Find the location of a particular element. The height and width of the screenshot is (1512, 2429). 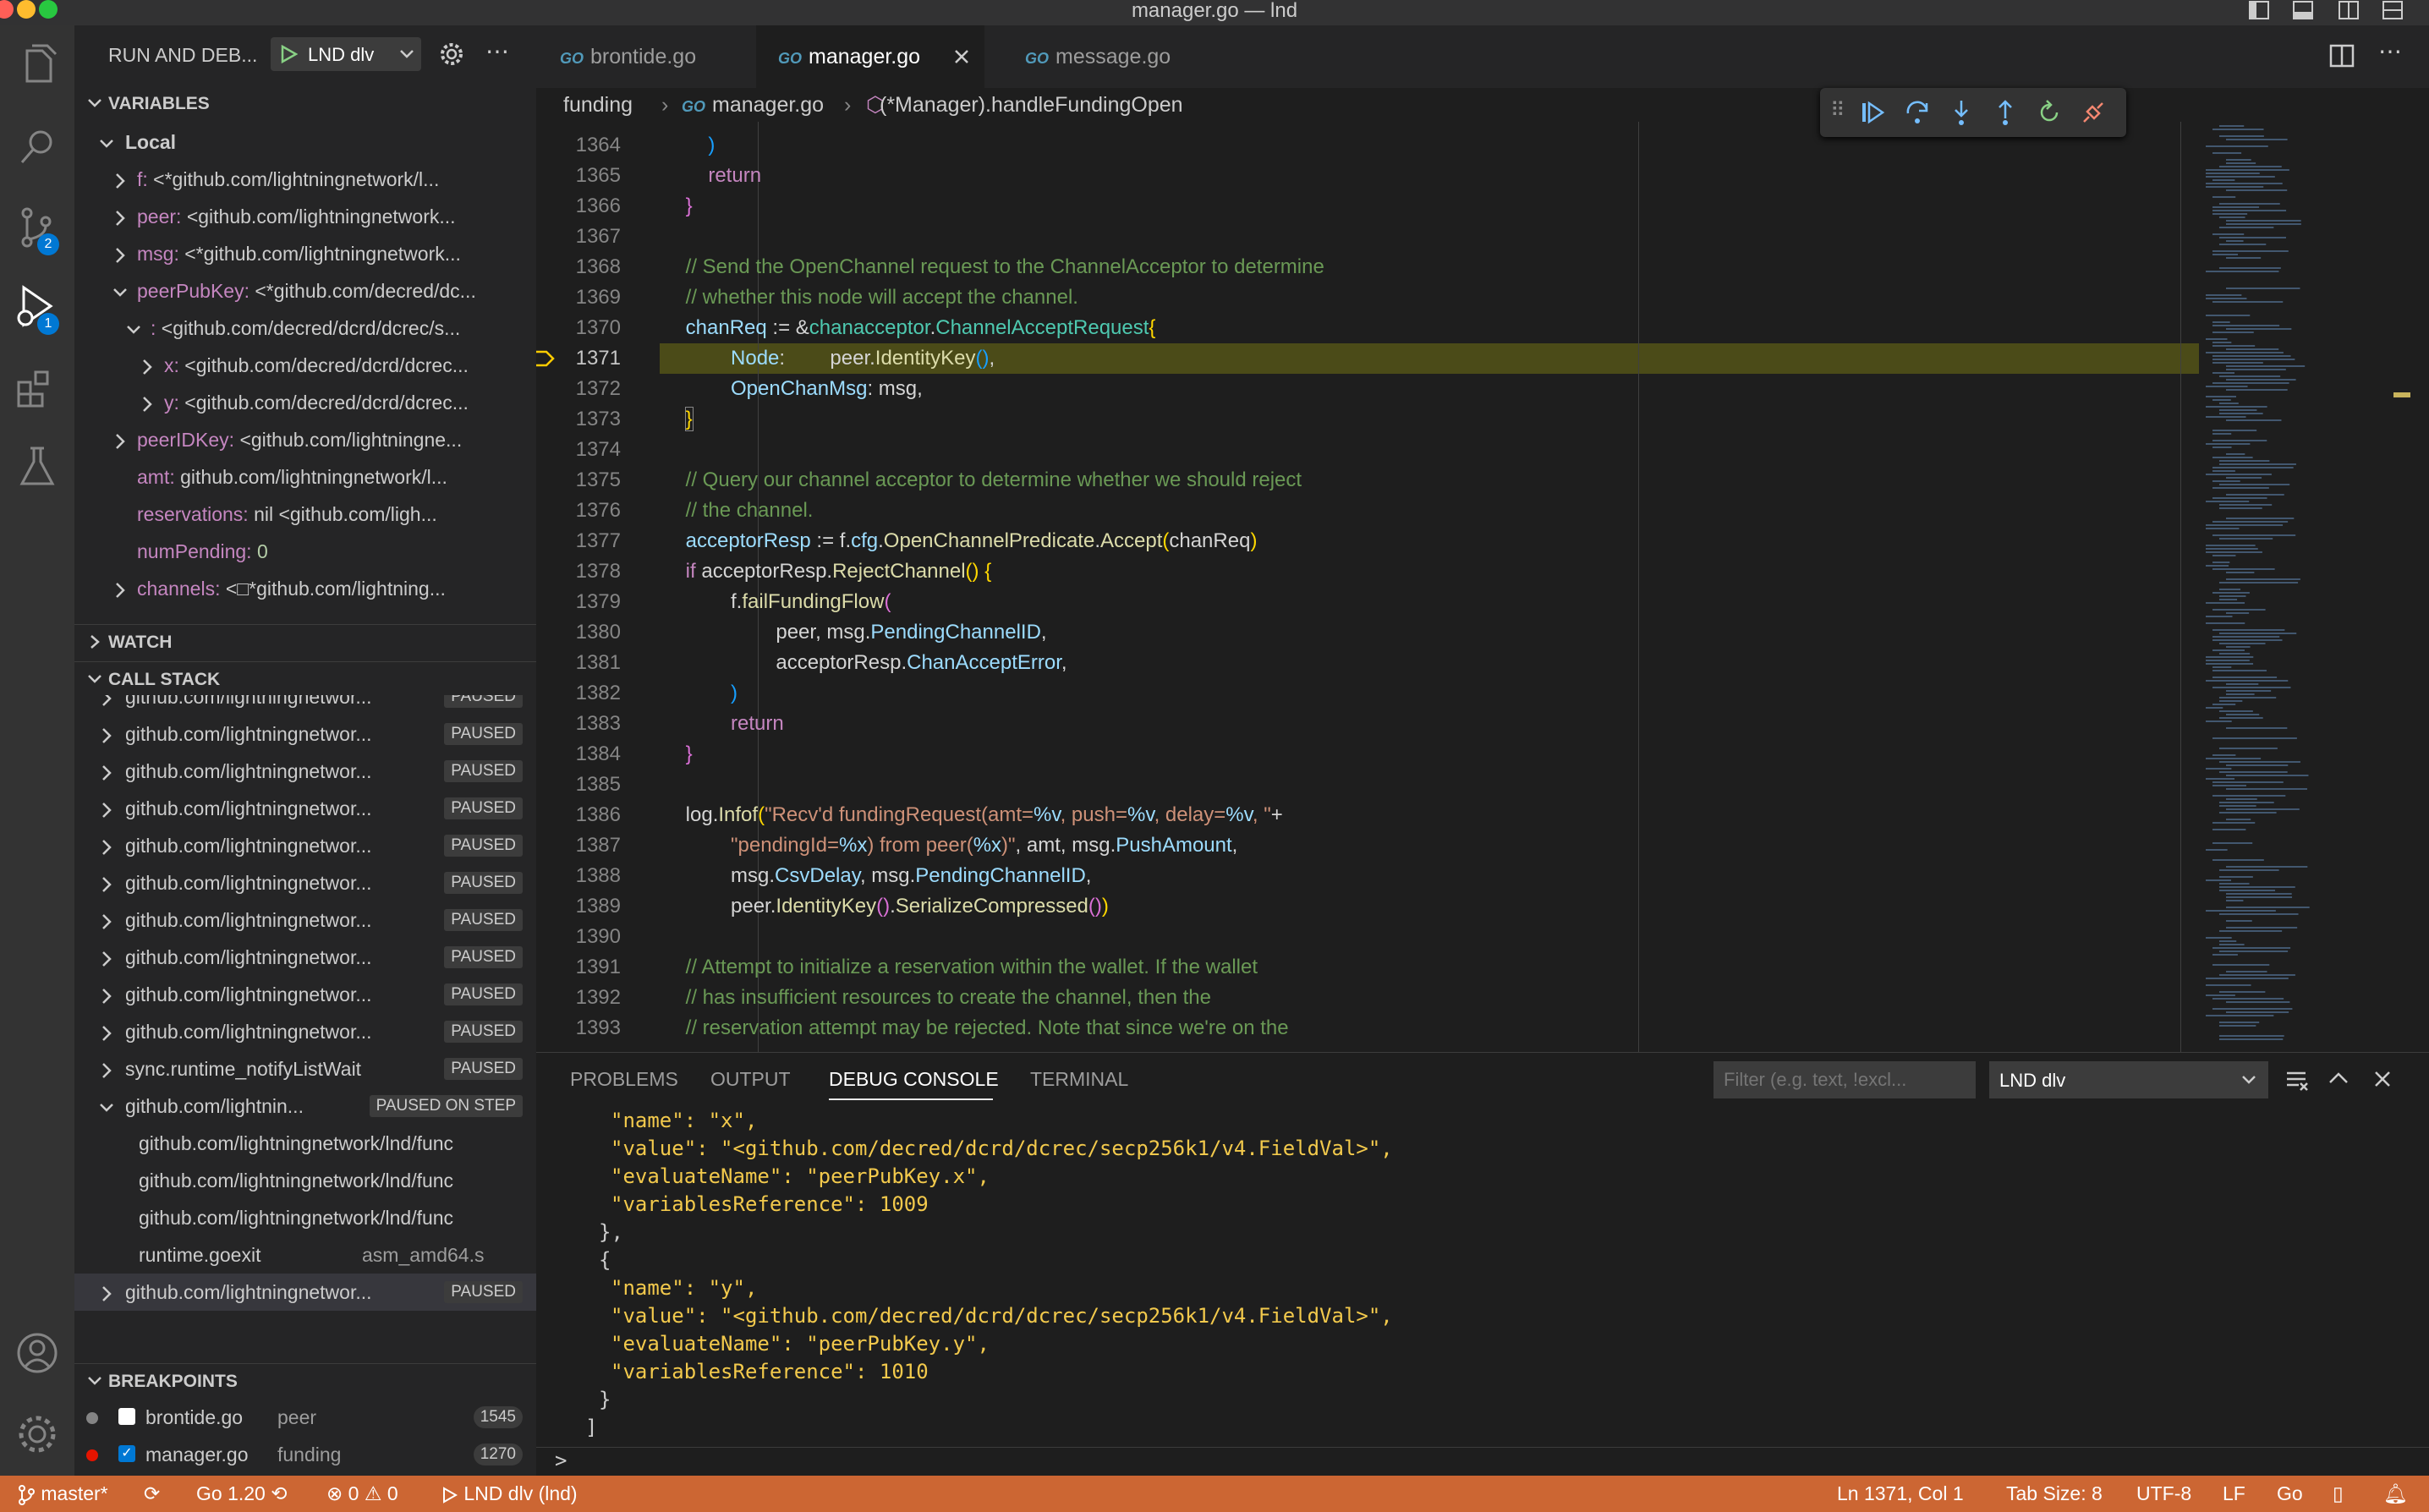

restart-icon is located at coordinates (2049, 112).